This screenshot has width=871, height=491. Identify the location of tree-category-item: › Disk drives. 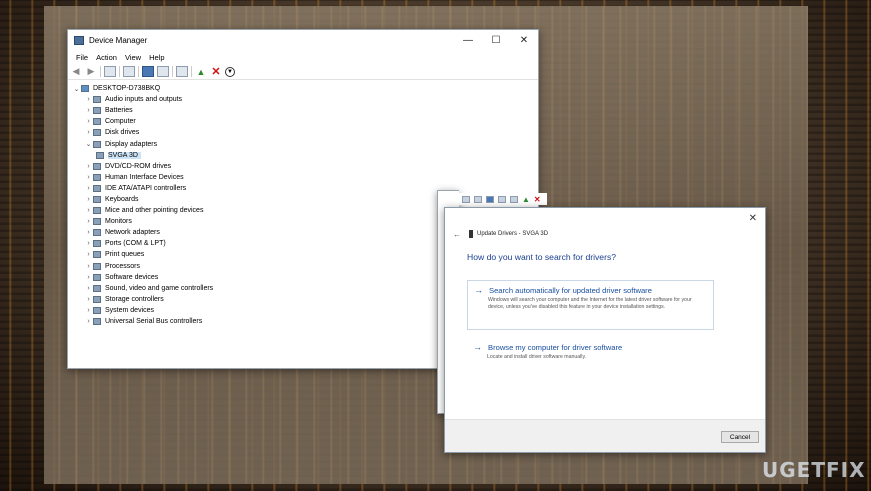
(305, 132).